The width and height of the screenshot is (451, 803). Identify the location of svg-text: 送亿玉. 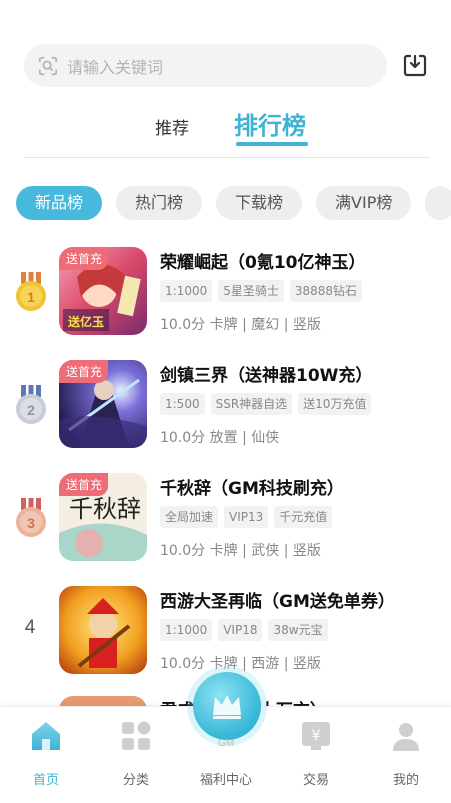
(85, 321).